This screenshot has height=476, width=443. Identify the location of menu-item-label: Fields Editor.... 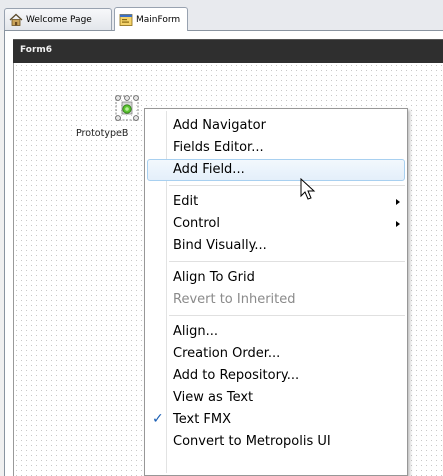
(218, 147).